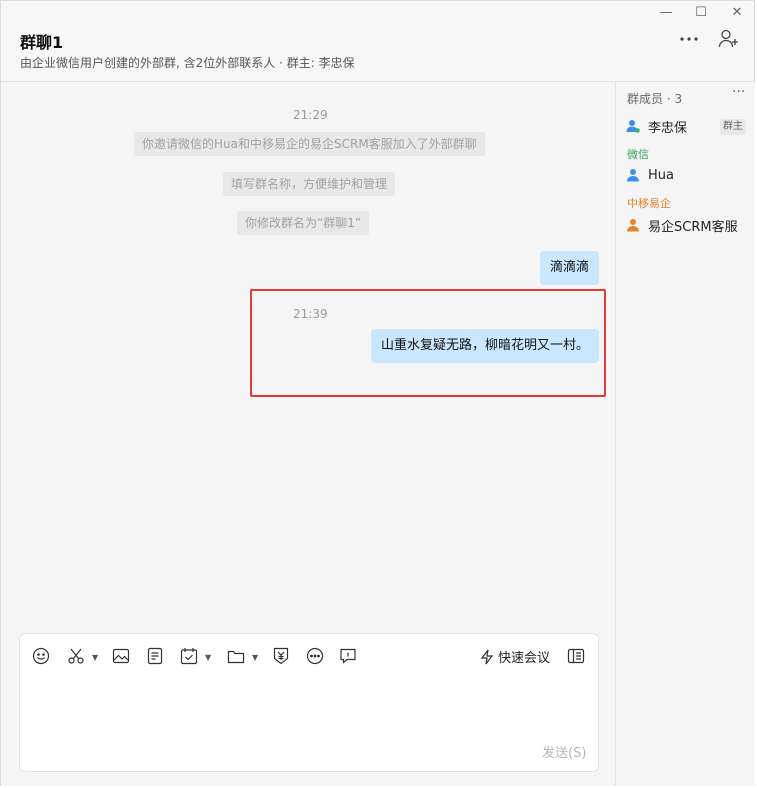 The image size is (757, 788). I want to click on message-bubble: 滴滴滴, so click(570, 268).